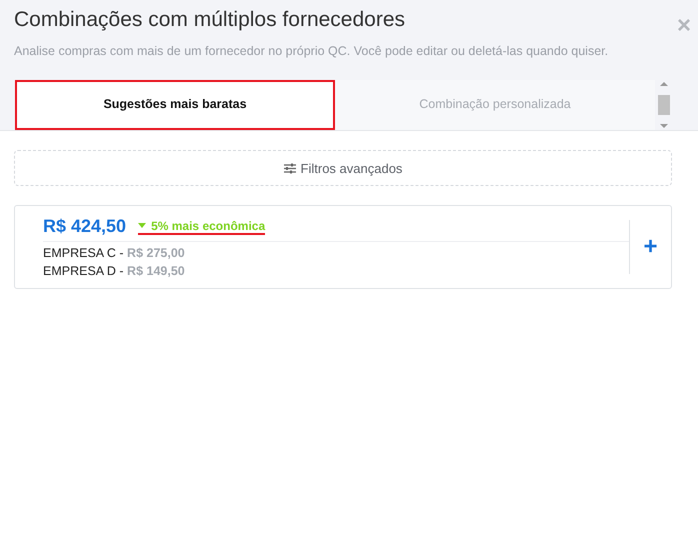 The image size is (698, 540). Describe the element at coordinates (202, 226) in the screenshot. I see `savings-label: 5% mais econômica` at that location.